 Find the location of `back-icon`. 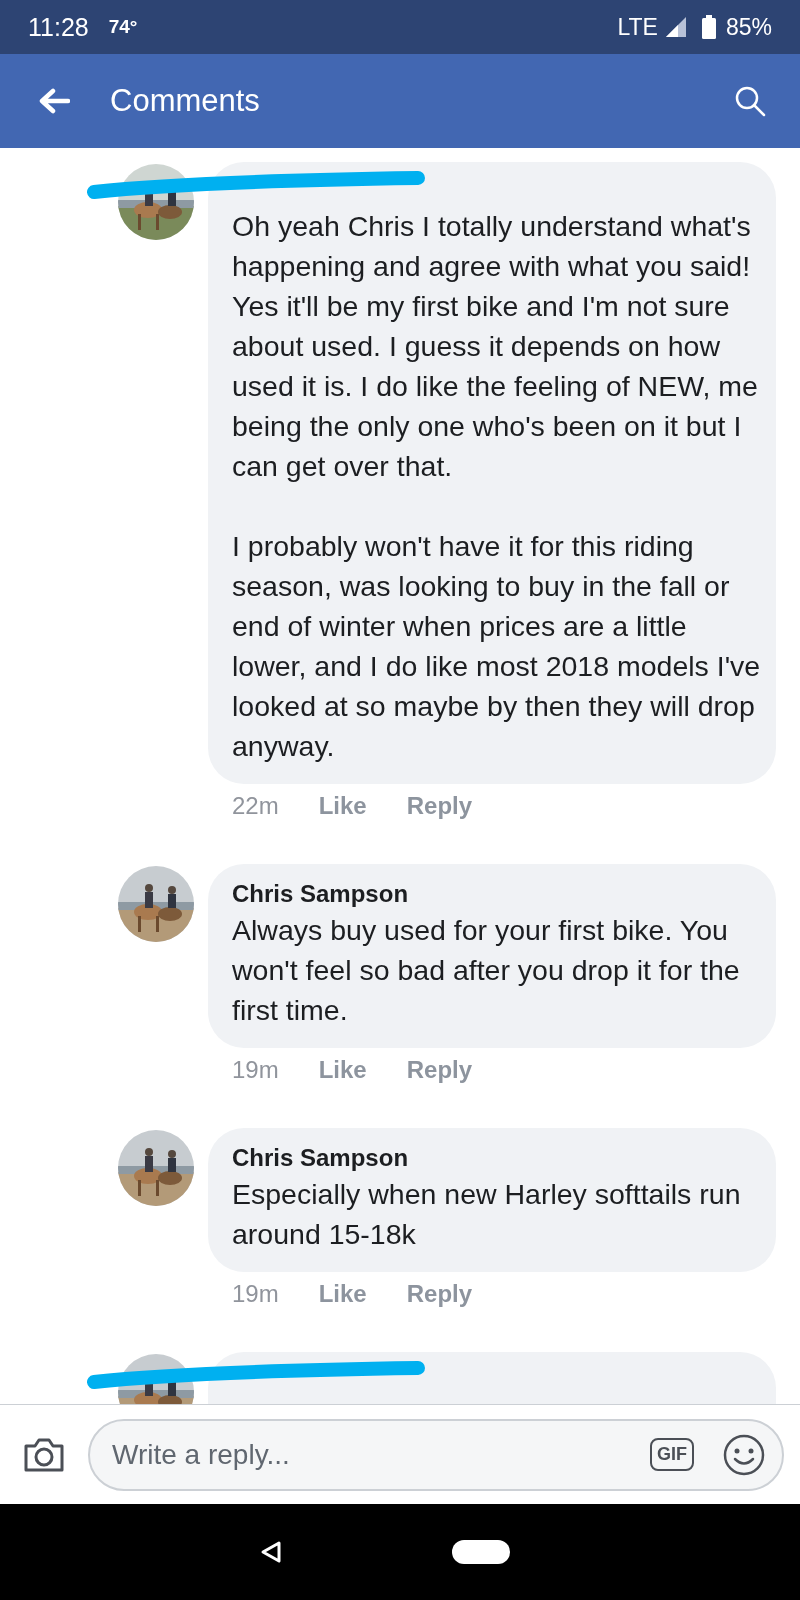

back-icon is located at coordinates (271, 1552).